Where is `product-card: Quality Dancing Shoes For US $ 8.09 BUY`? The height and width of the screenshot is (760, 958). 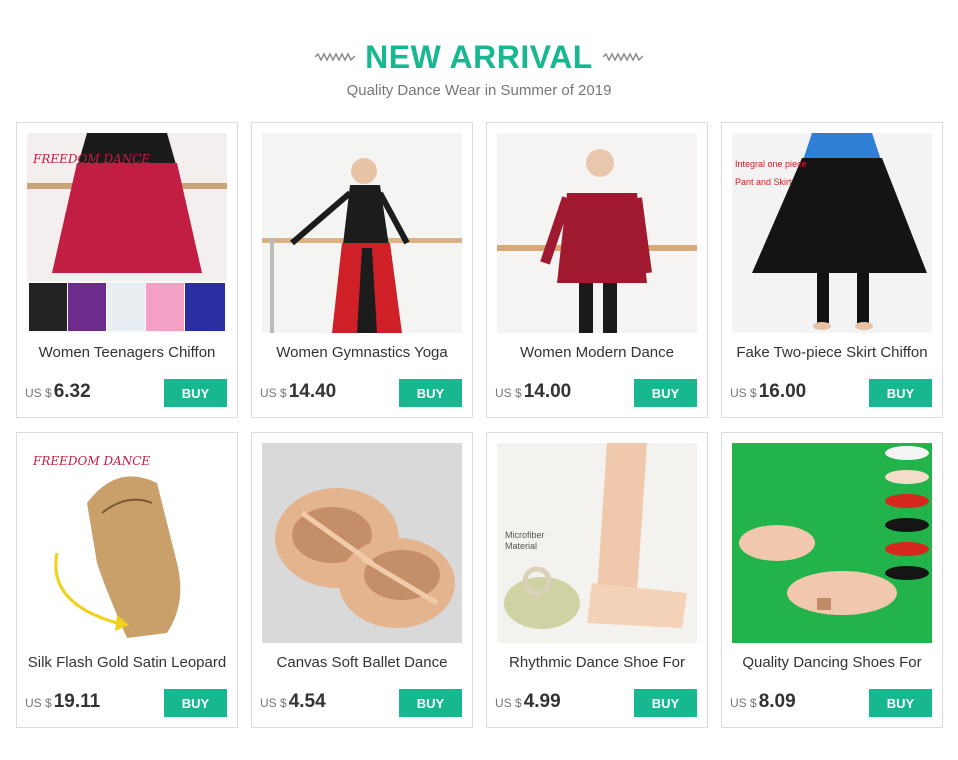
product-card: Quality Dancing Shoes For US $ 8.09 BUY is located at coordinates (832, 580).